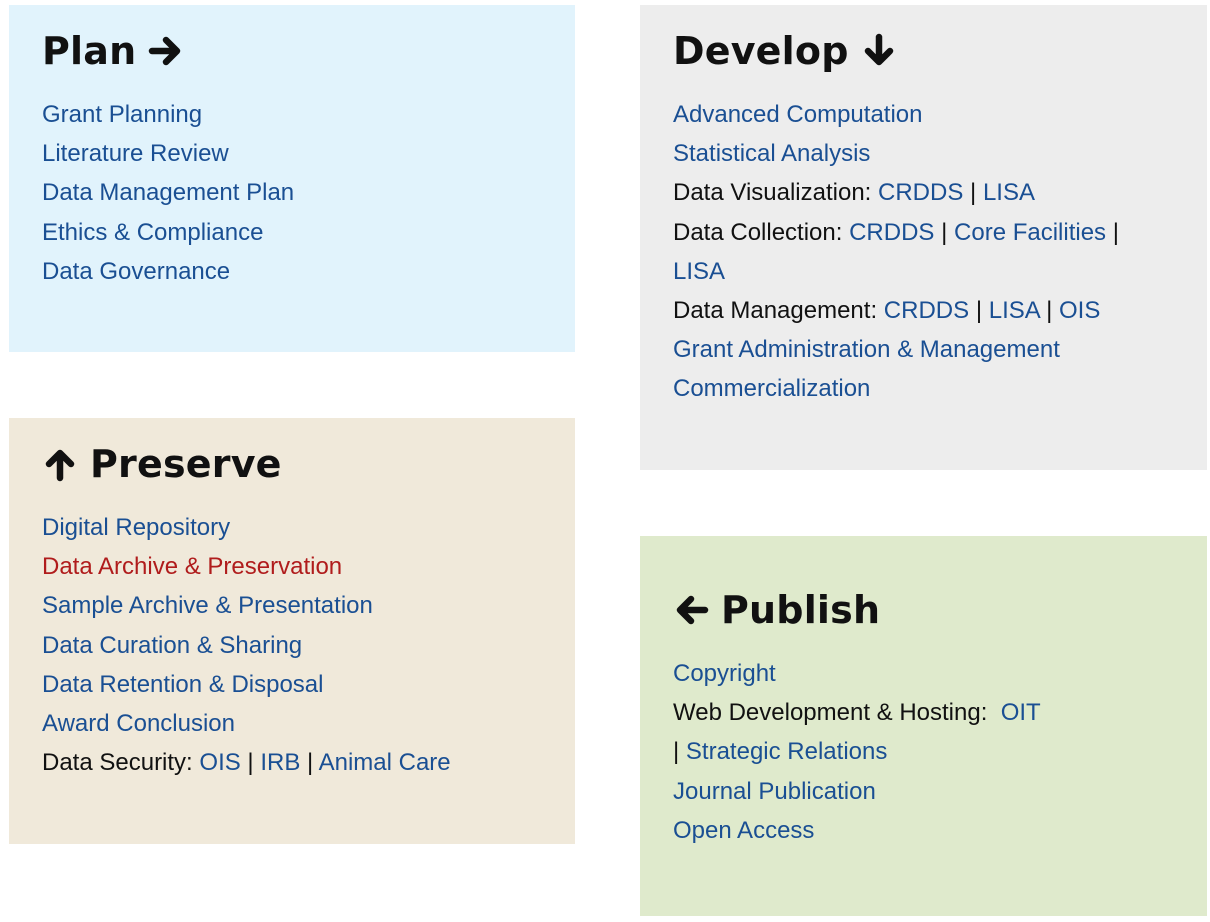 This screenshot has width=1210, height=922. What do you see at coordinates (138, 723) in the screenshot?
I see `award-conclusion-link: Award Conclusion` at bounding box center [138, 723].